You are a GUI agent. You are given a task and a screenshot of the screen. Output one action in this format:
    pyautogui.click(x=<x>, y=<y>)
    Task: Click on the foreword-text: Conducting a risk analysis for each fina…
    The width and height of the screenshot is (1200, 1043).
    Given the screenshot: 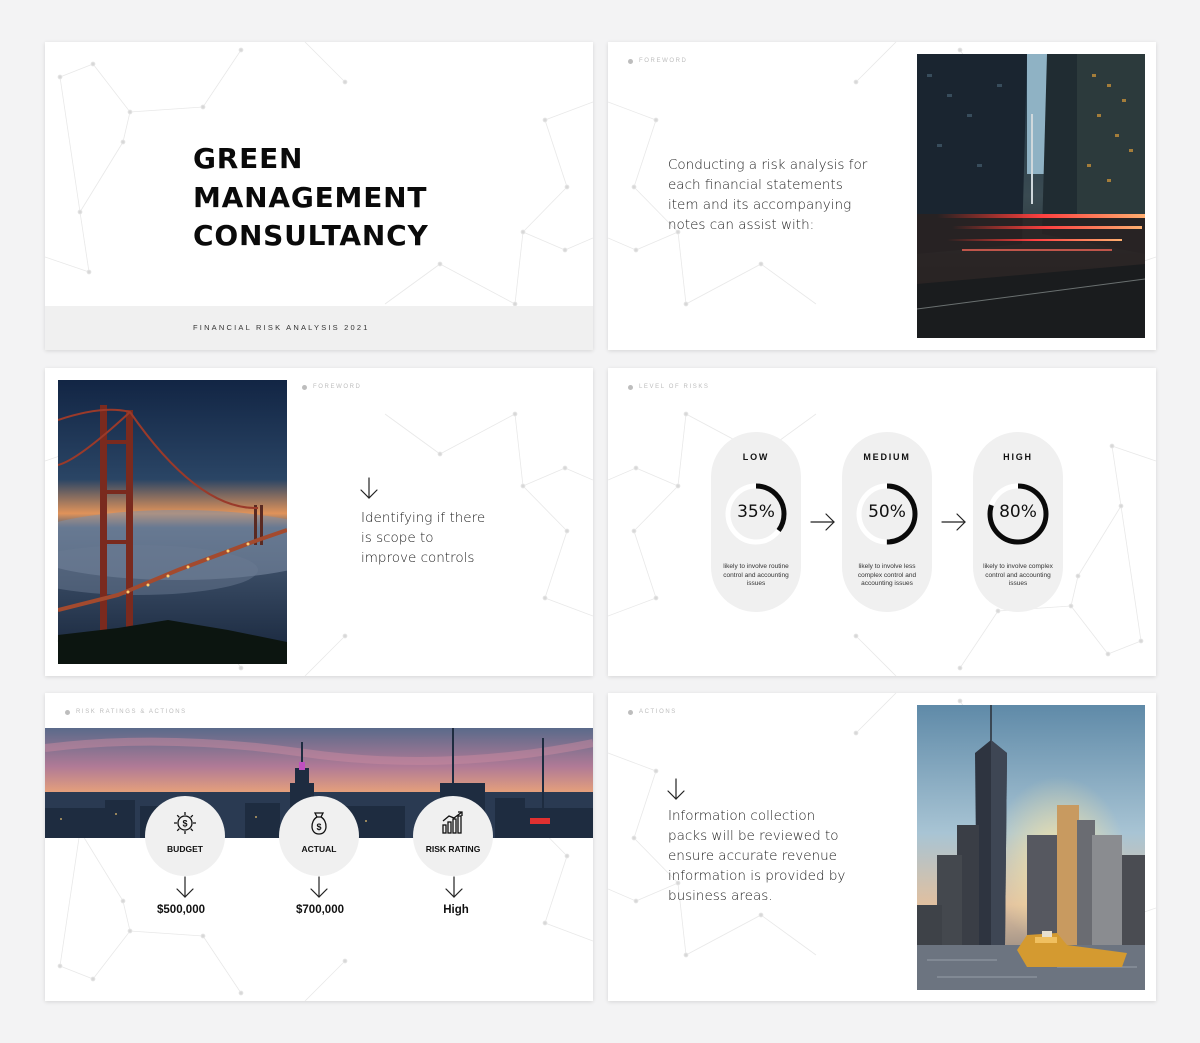 What is the action you would take?
    pyautogui.click(x=768, y=195)
    